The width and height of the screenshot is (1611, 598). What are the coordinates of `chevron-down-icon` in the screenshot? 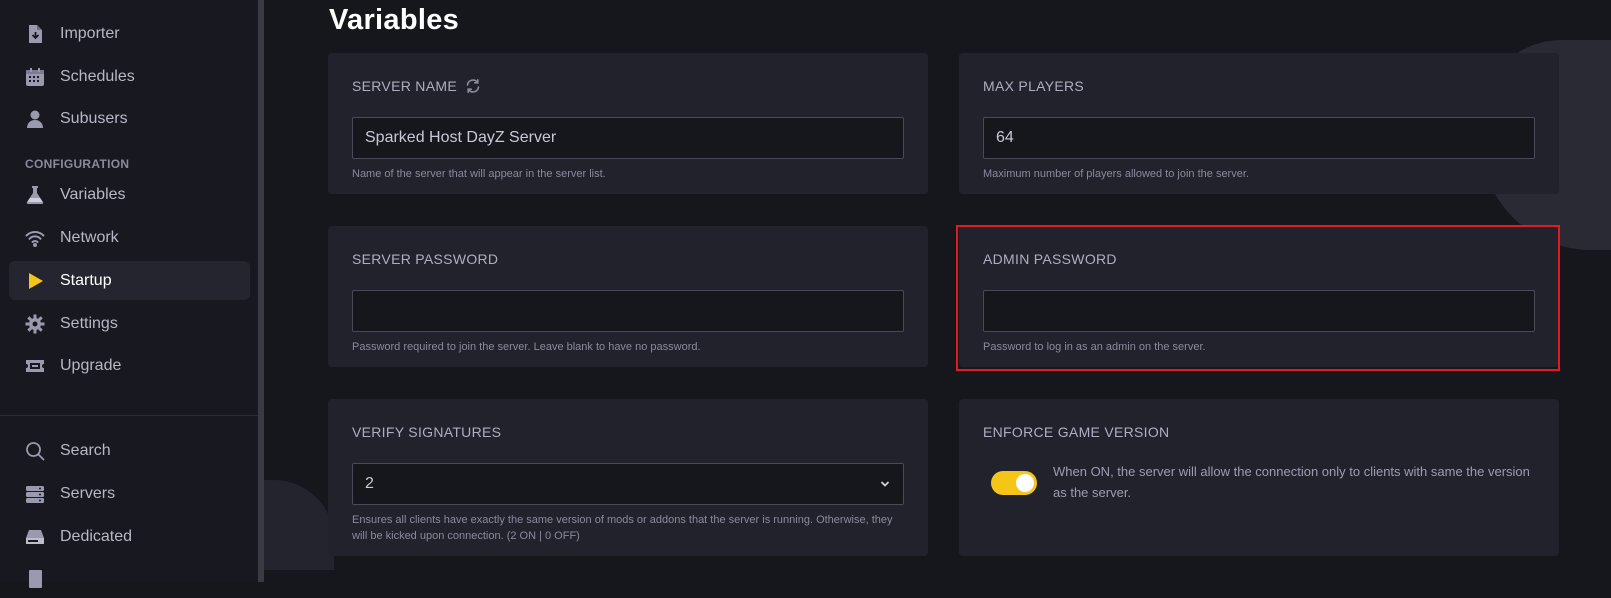 It's located at (885, 484).